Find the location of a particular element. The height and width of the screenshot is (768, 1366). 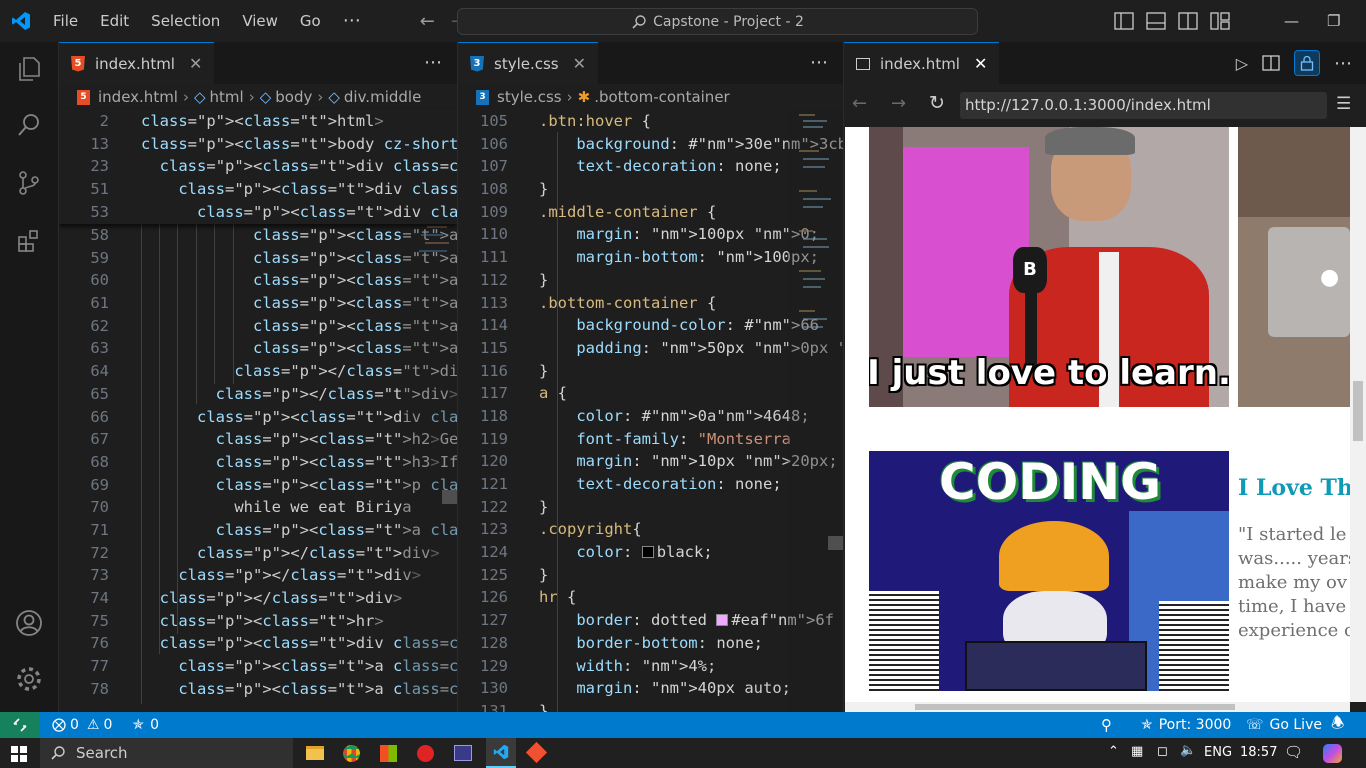

source-control-icon is located at coordinates (29, 183).